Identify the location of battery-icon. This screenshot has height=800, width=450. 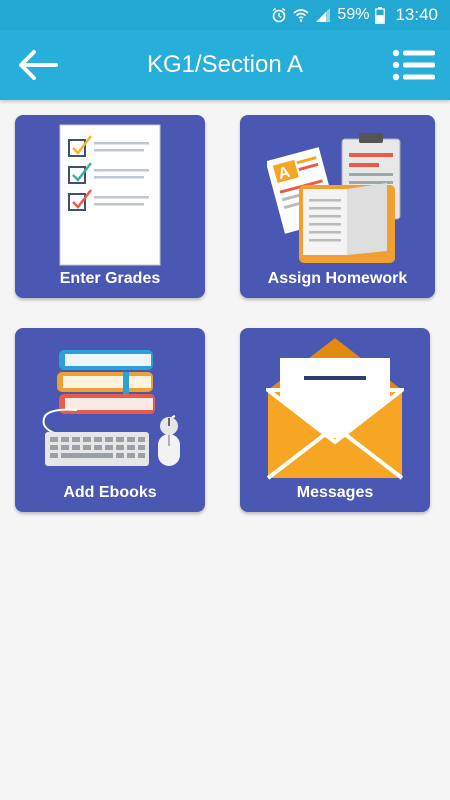
(380, 15).